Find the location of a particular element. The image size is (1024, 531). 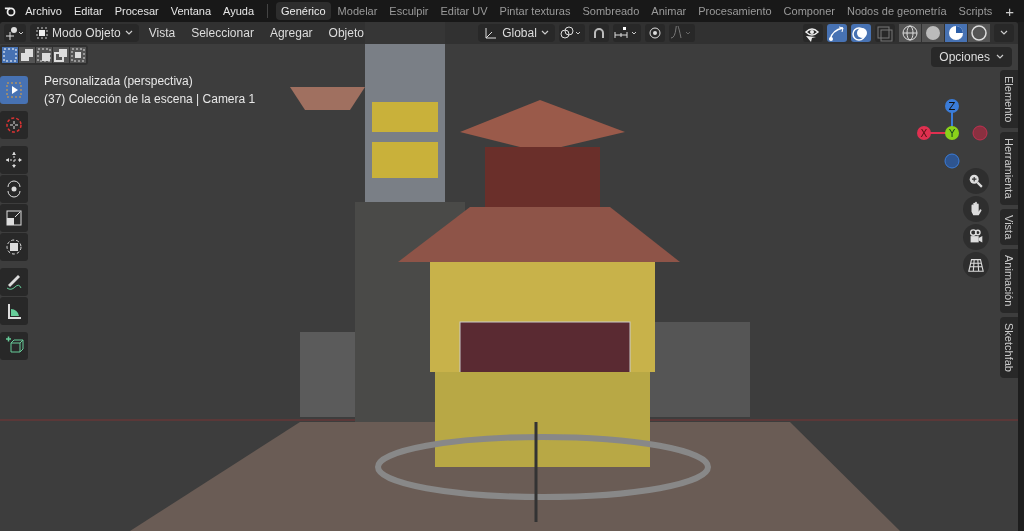

shading-options-dropdown is located at coordinates (1004, 33).